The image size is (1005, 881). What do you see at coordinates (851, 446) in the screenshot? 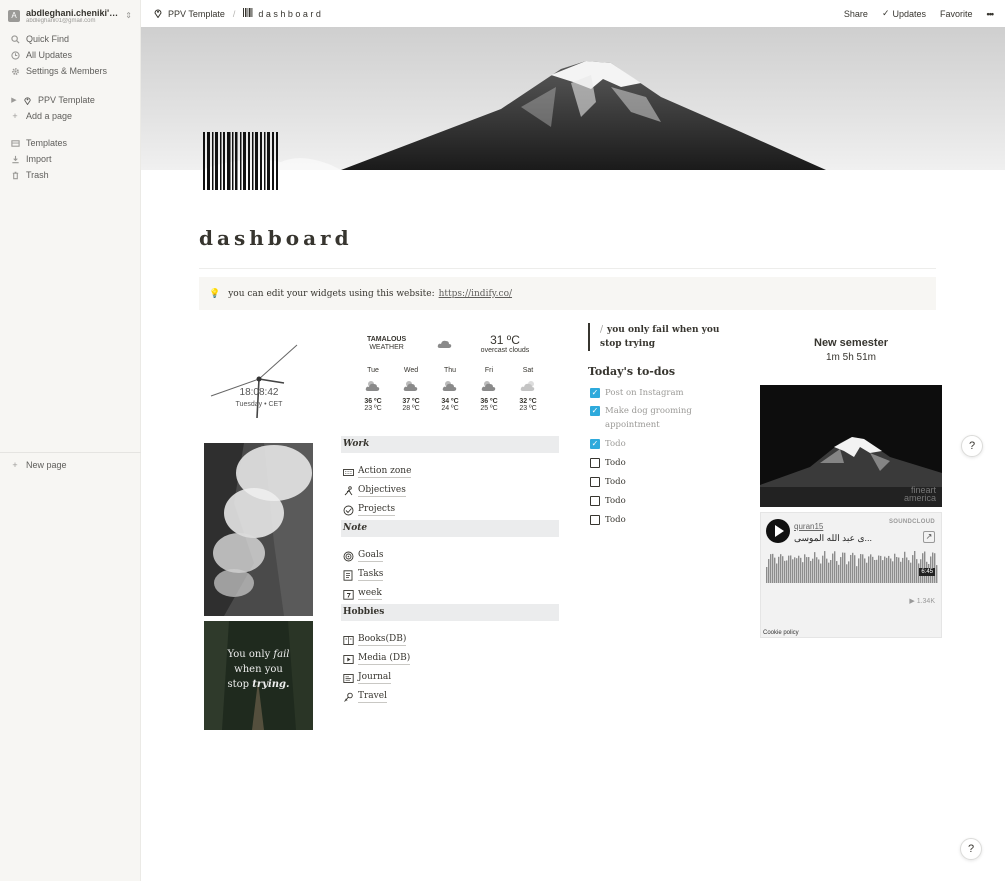
I see `mountain-photo: fineart america` at bounding box center [851, 446].